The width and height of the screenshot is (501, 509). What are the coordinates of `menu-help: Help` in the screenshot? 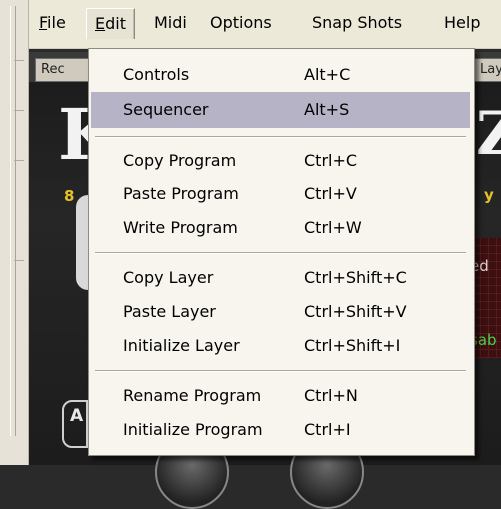 It's located at (462, 23).